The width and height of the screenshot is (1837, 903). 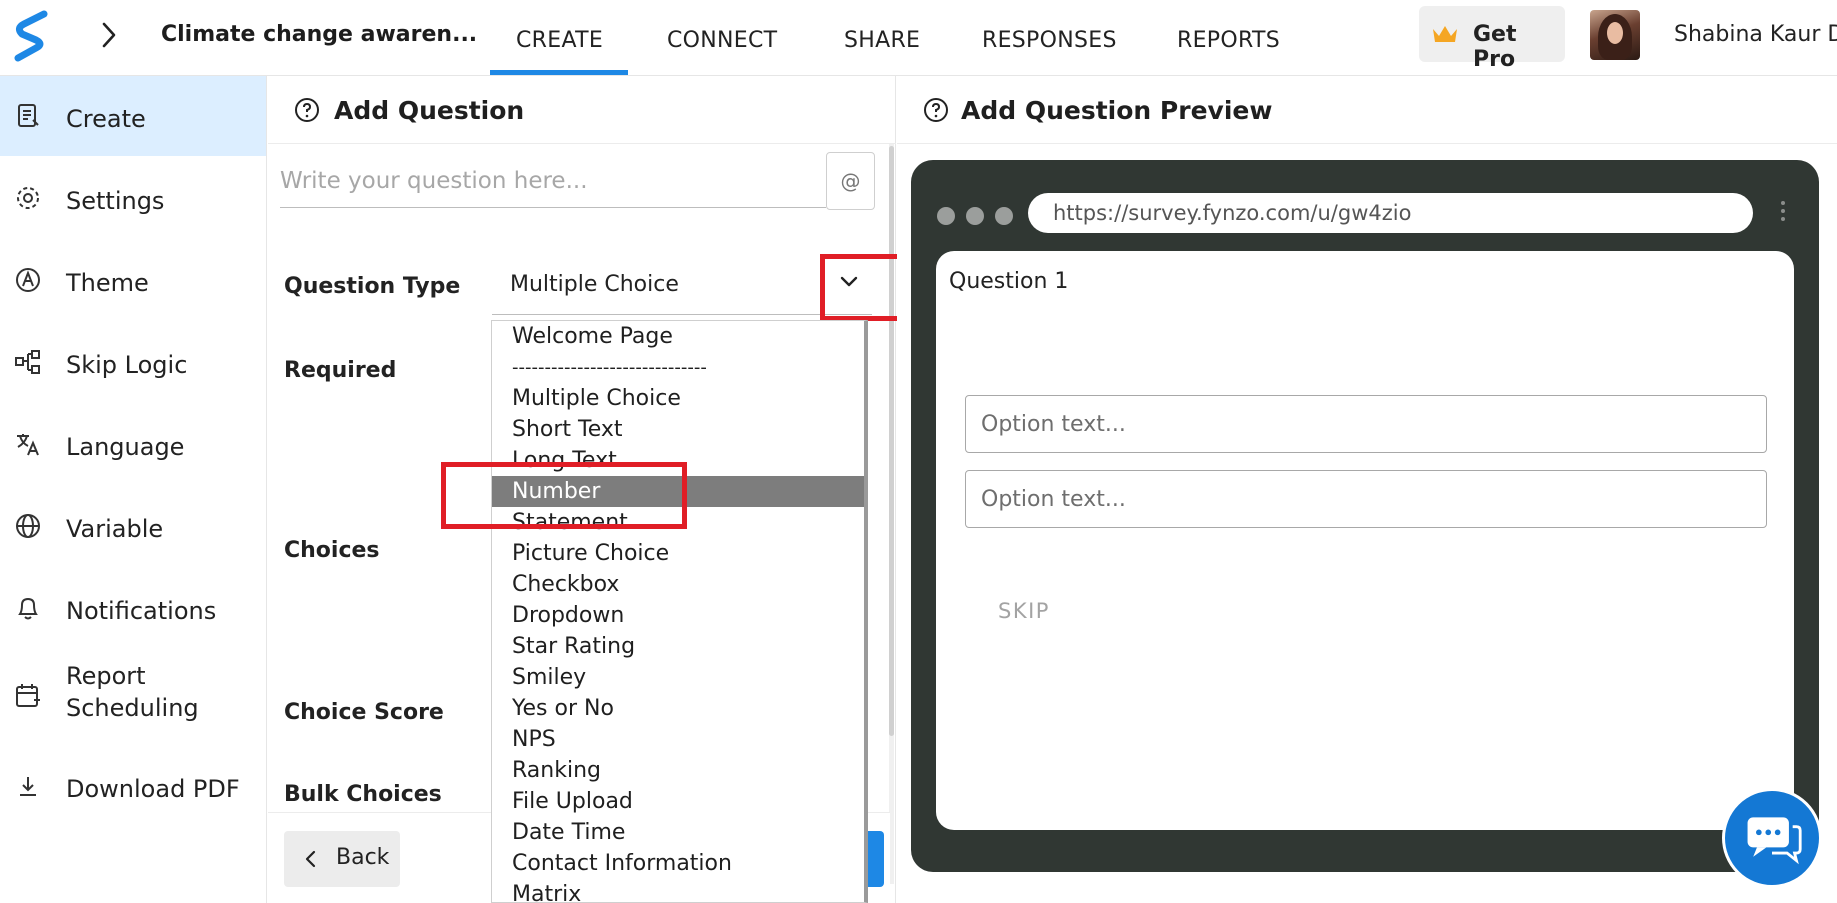 I want to click on tab-reports: REPORTS, so click(x=1228, y=40).